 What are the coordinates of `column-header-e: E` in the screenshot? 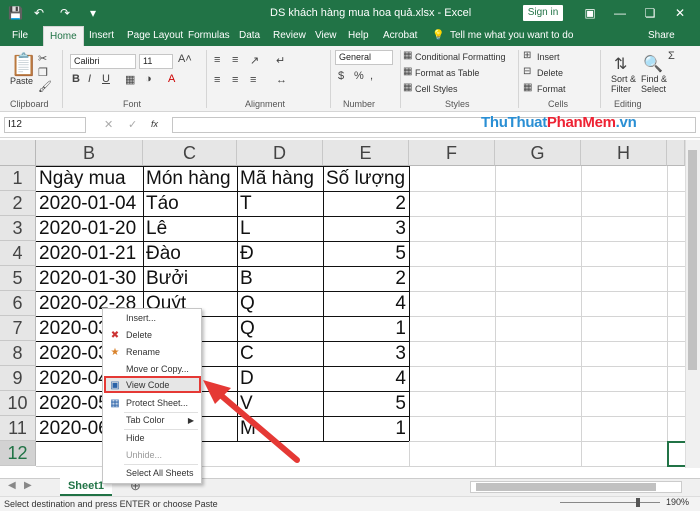 It's located at (366, 153).